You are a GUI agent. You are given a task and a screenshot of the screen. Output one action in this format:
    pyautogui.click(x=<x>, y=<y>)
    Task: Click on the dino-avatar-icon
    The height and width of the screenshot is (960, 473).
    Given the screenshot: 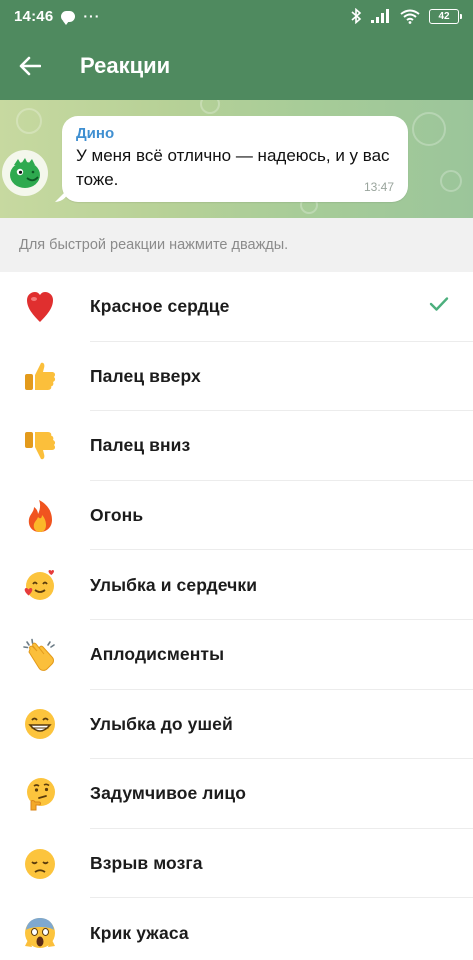 What is the action you would take?
    pyautogui.click(x=25, y=173)
    